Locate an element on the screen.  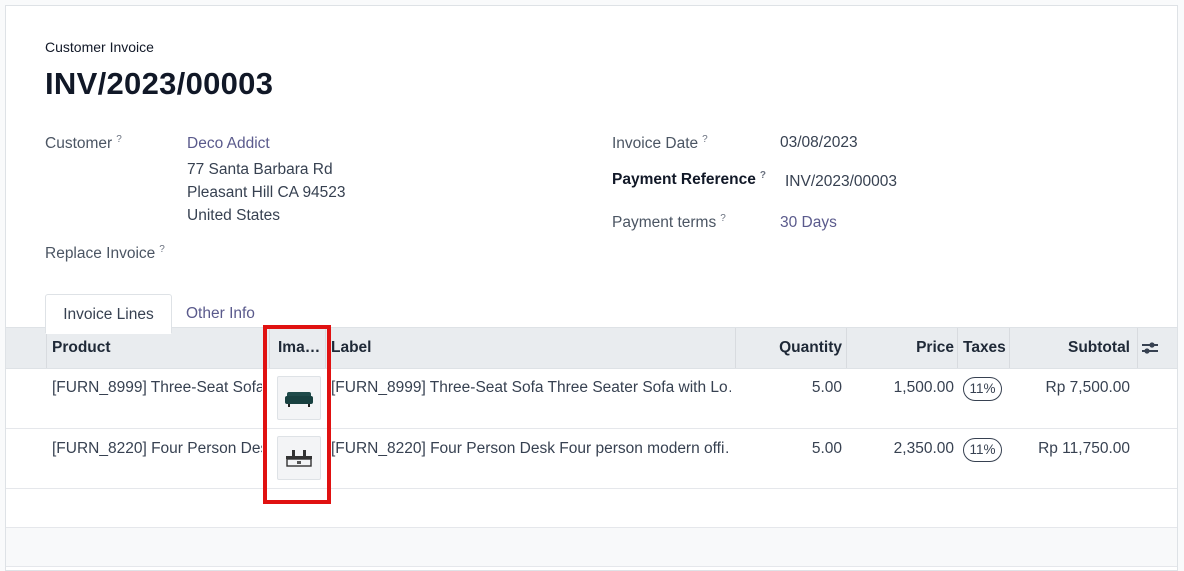
row-subtotal: Rp 11,750.00 is located at coordinates (1084, 448).